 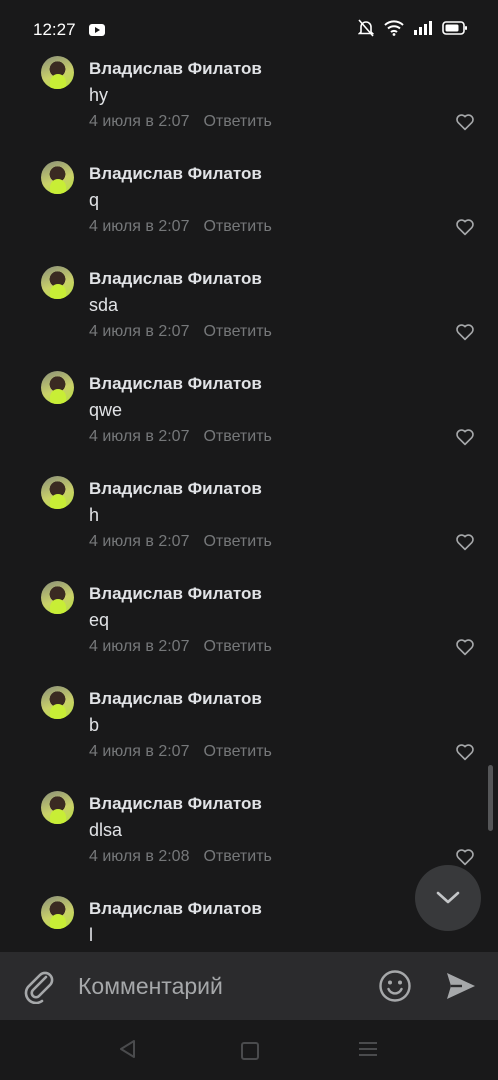 I want to click on comment-text: b, so click(x=94, y=725).